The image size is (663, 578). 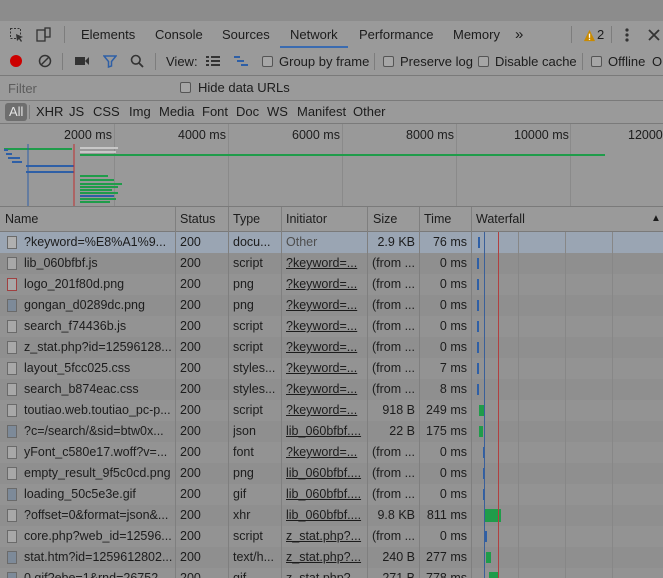 I want to click on tab-memory: Memory, so click(x=476, y=34).